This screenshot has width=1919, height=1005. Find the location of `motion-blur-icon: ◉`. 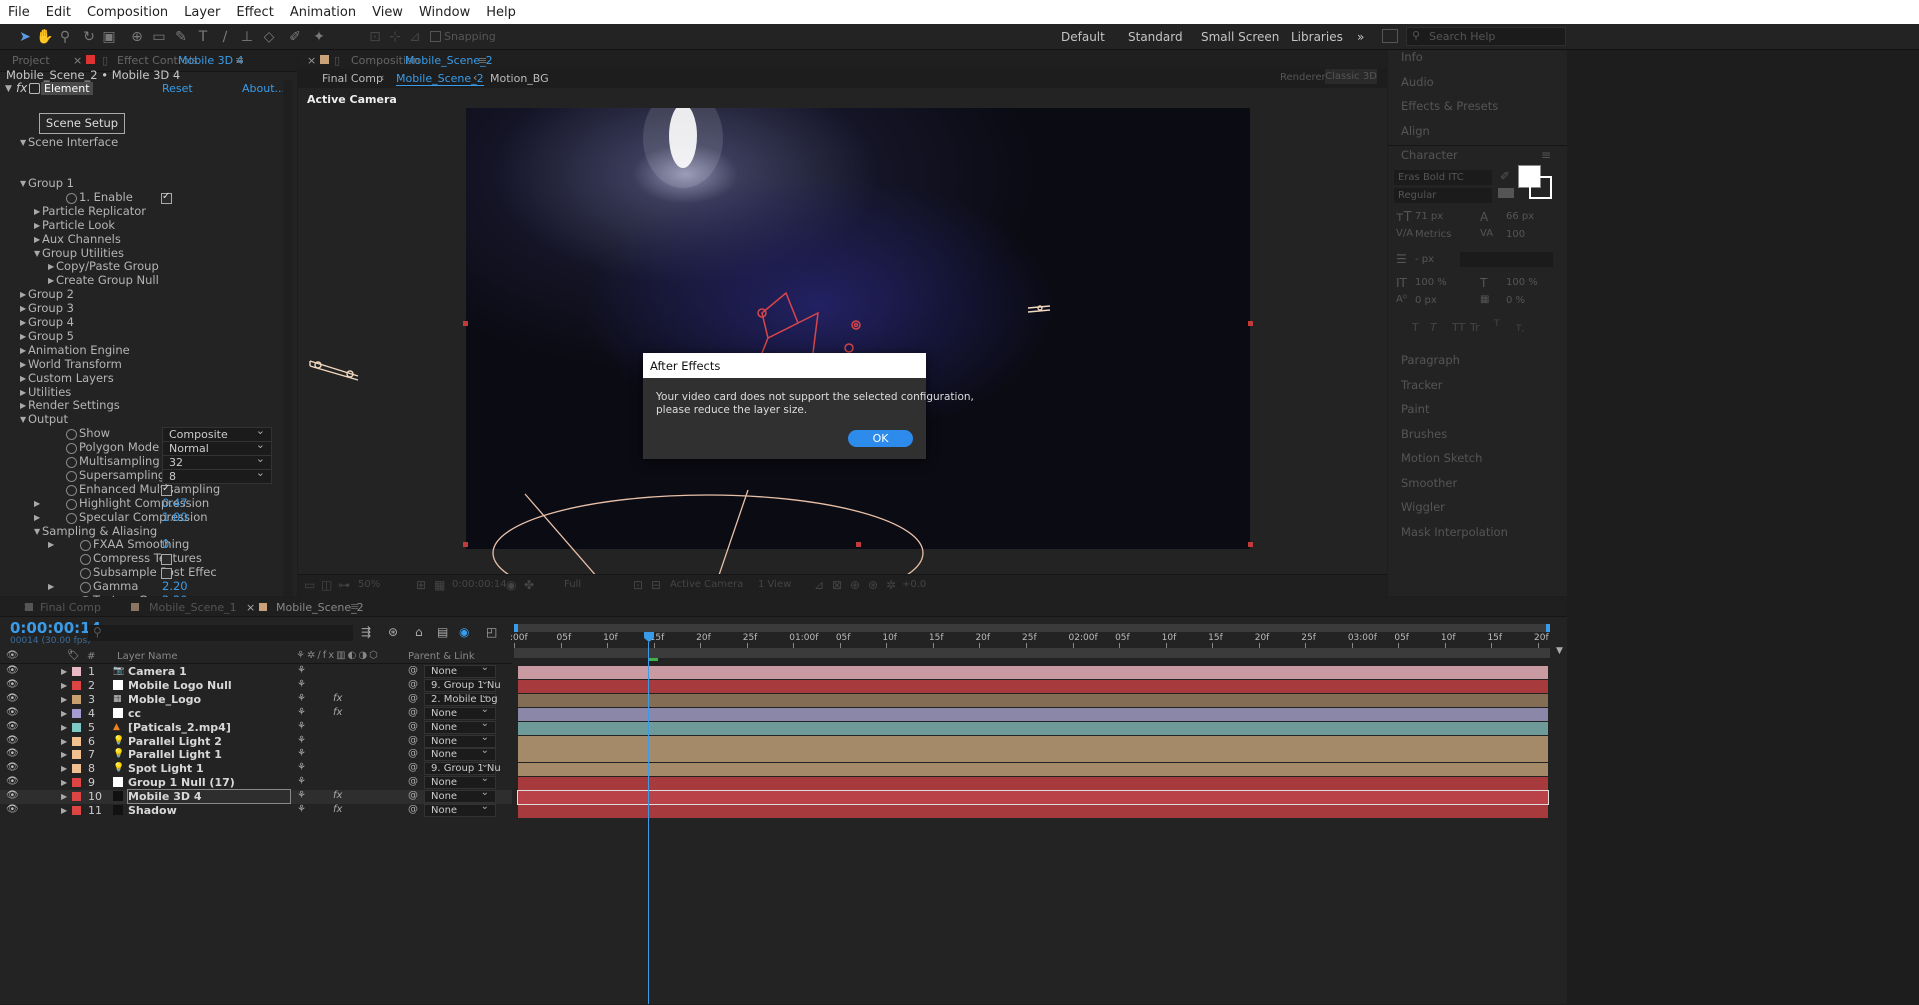

motion-blur-icon: ◉ is located at coordinates (464, 632).